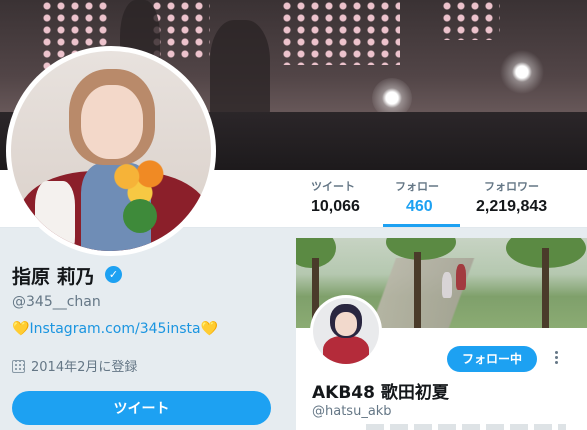 This screenshot has height=430, width=587. I want to click on user-card-avatar, so click(346, 331).